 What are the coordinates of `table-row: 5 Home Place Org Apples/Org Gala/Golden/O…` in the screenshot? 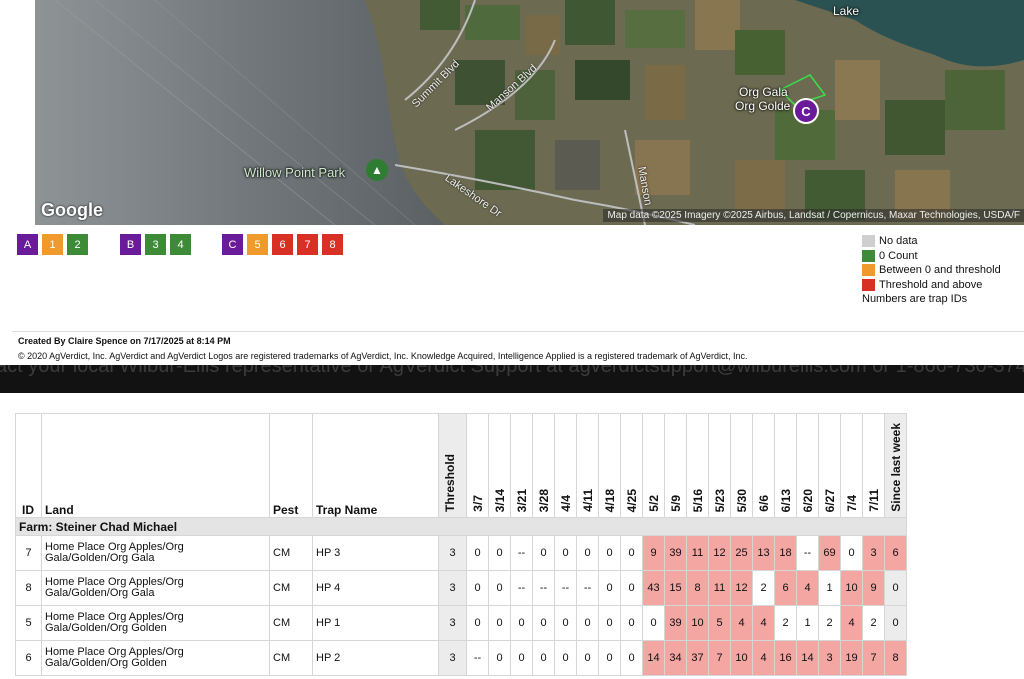 It's located at (461, 623).